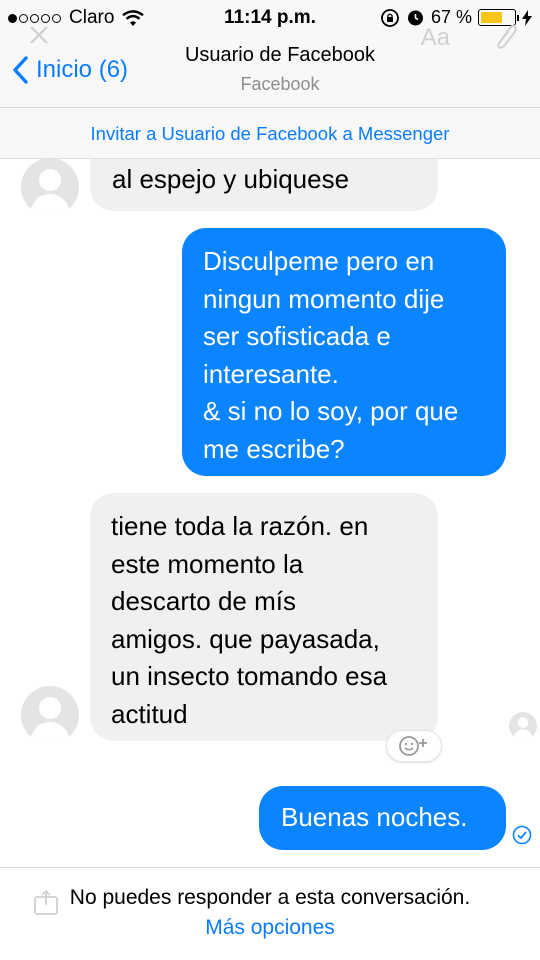 This screenshot has height=960, width=540. What do you see at coordinates (82, 69) in the screenshot?
I see `back-label: Inicio (6)` at bounding box center [82, 69].